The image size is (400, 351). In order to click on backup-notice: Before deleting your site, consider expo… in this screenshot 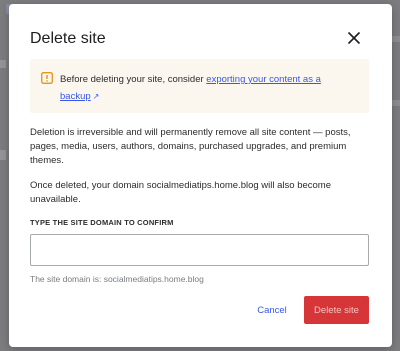, I will do `click(199, 86)`.